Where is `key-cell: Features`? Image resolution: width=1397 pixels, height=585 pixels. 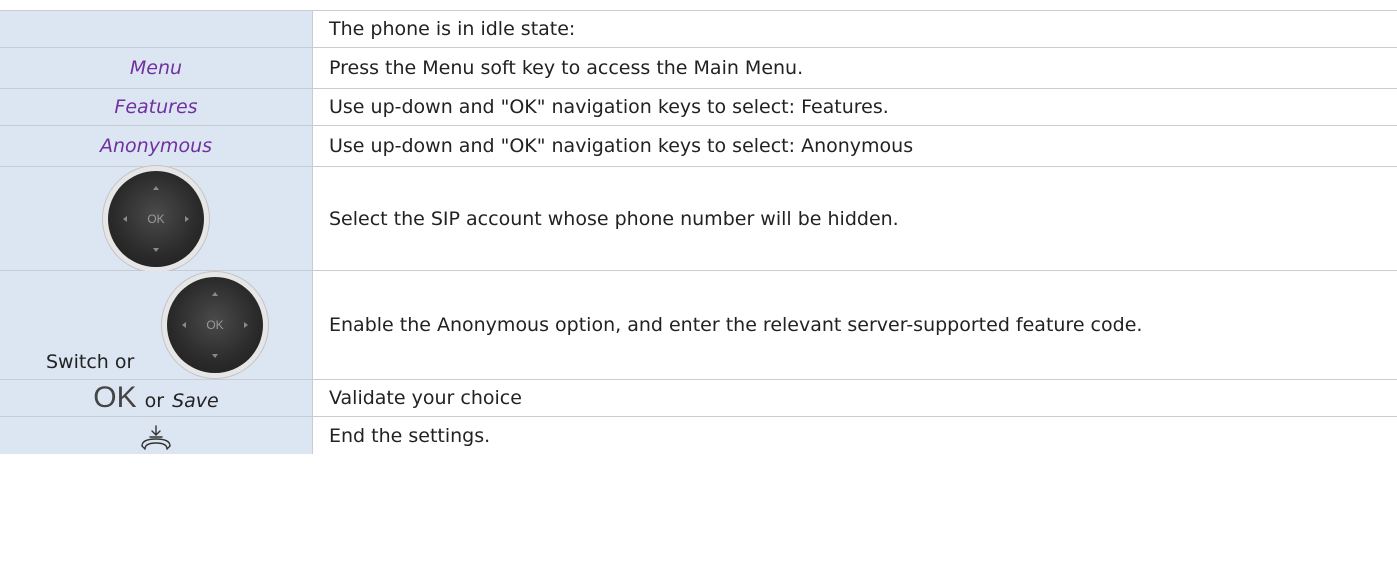
key-cell: Features is located at coordinates (156, 107).